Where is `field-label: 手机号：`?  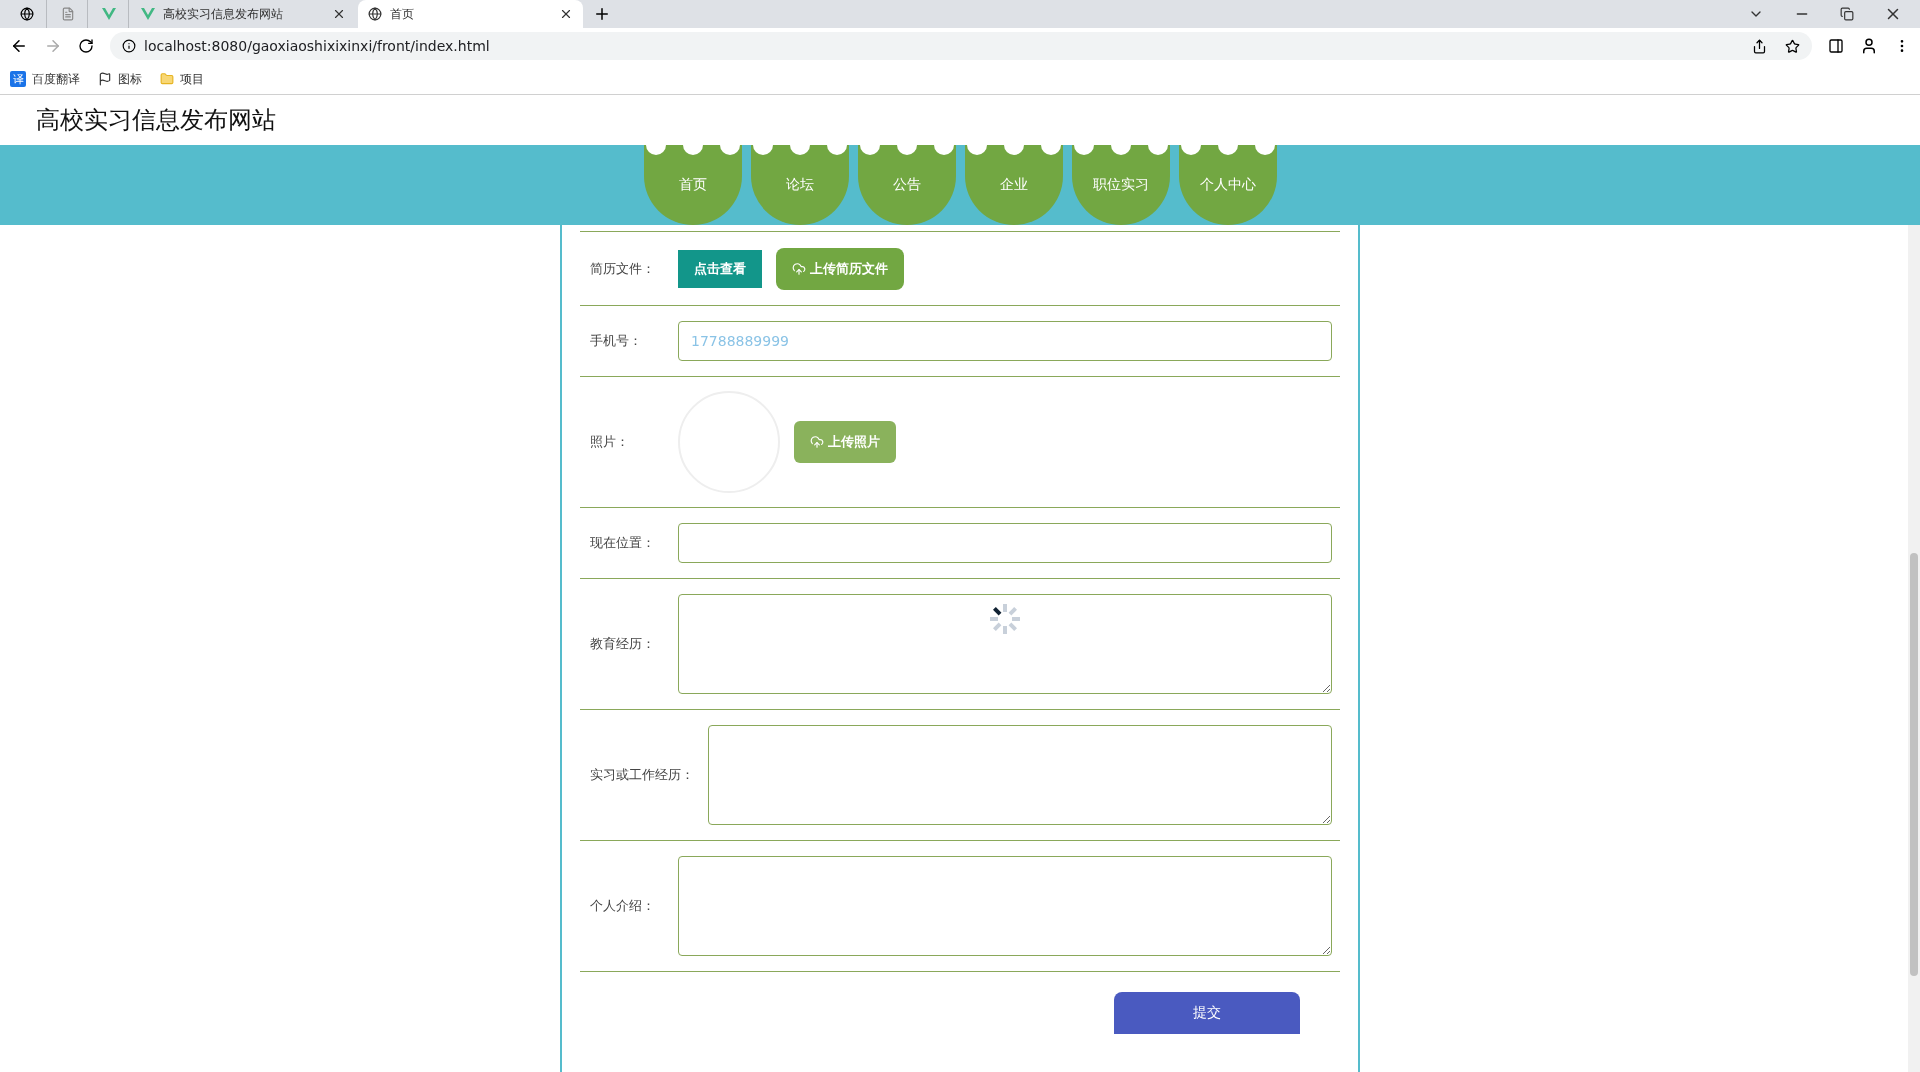
field-label: 手机号： is located at coordinates (616, 341).